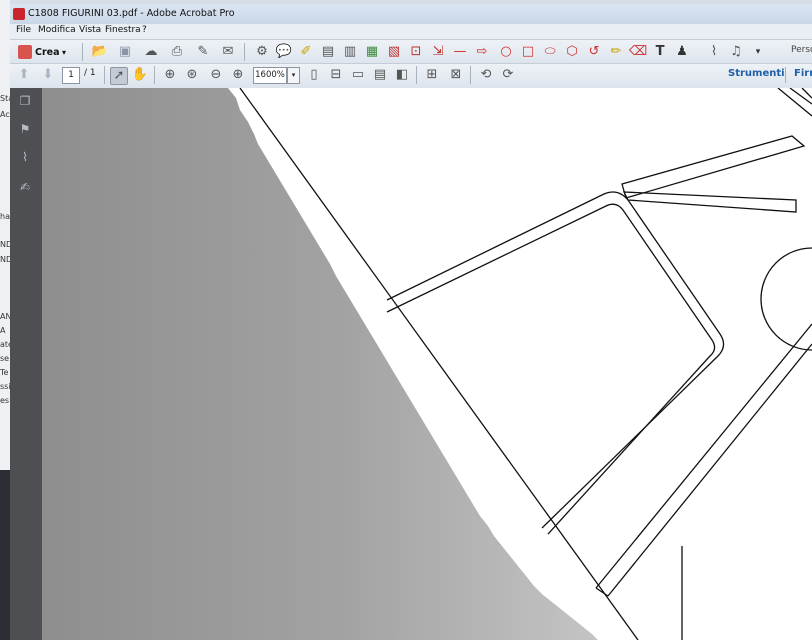 The image size is (812, 640). I want to click on comment-icon: 💬, so click(284, 52).